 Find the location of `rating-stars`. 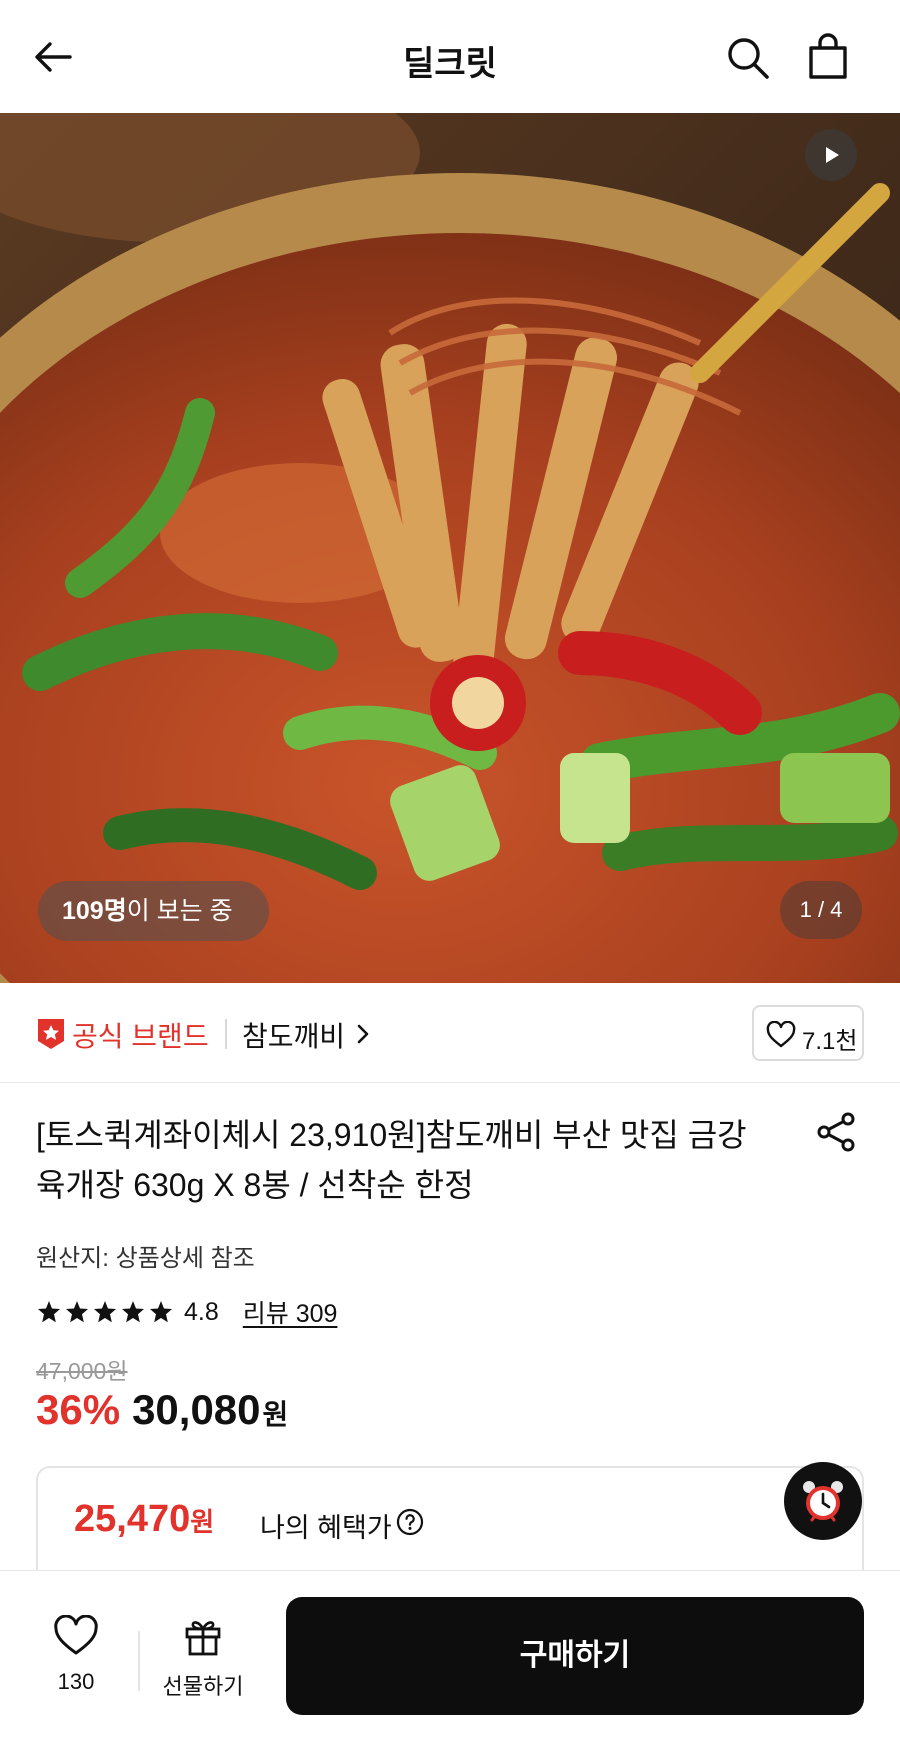

rating-stars is located at coordinates (105, 1312).